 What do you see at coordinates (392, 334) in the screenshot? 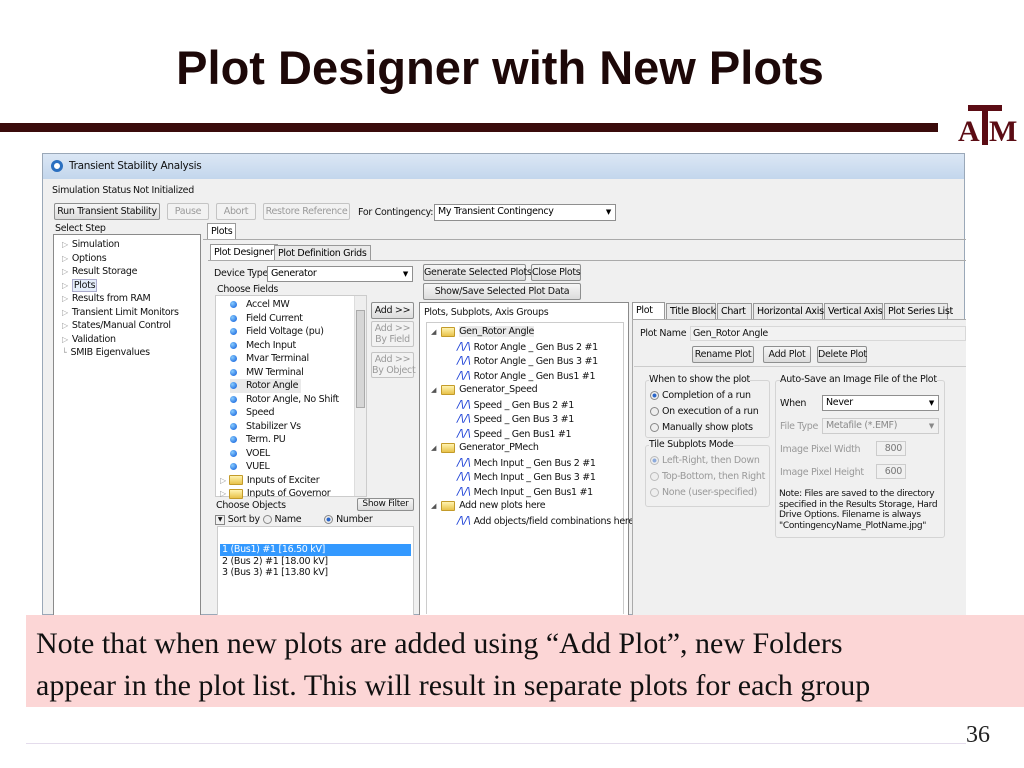
I see `add-by-field-button: Add >> By Field` at bounding box center [392, 334].